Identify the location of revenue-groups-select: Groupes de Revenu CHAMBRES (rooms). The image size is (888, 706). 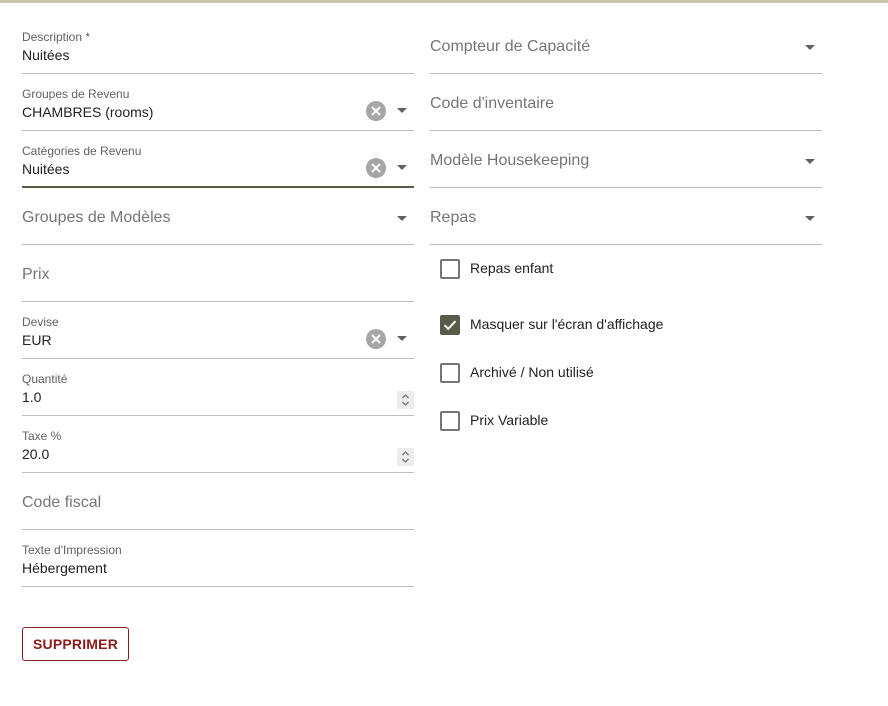
(218, 103).